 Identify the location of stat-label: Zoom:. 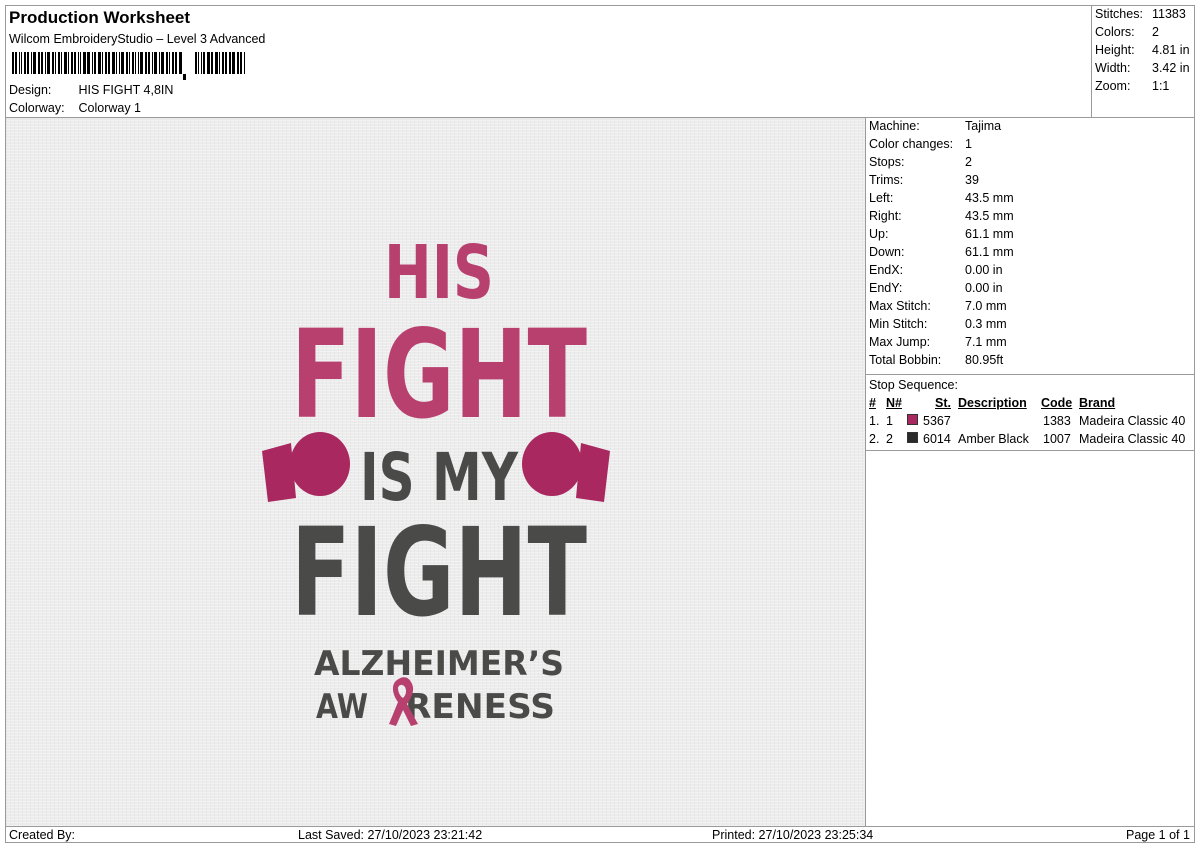
(1113, 86).